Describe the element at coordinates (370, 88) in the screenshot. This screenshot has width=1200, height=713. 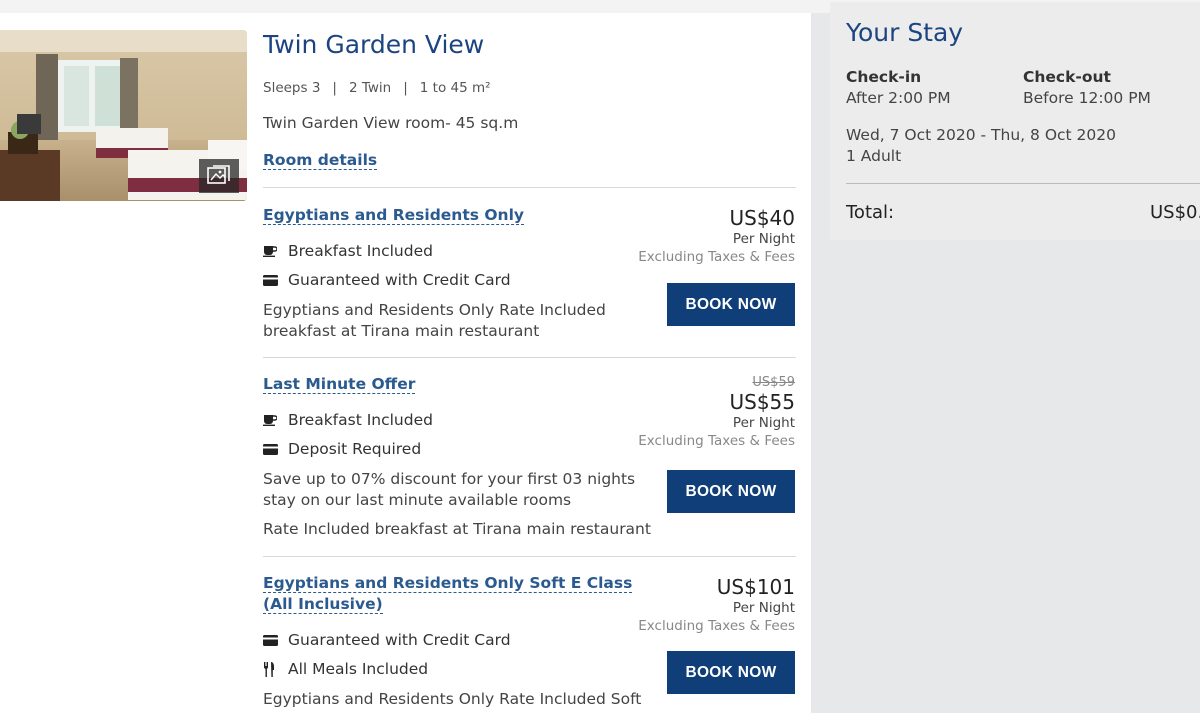
I see `room-beds: 2 Twin` at that location.